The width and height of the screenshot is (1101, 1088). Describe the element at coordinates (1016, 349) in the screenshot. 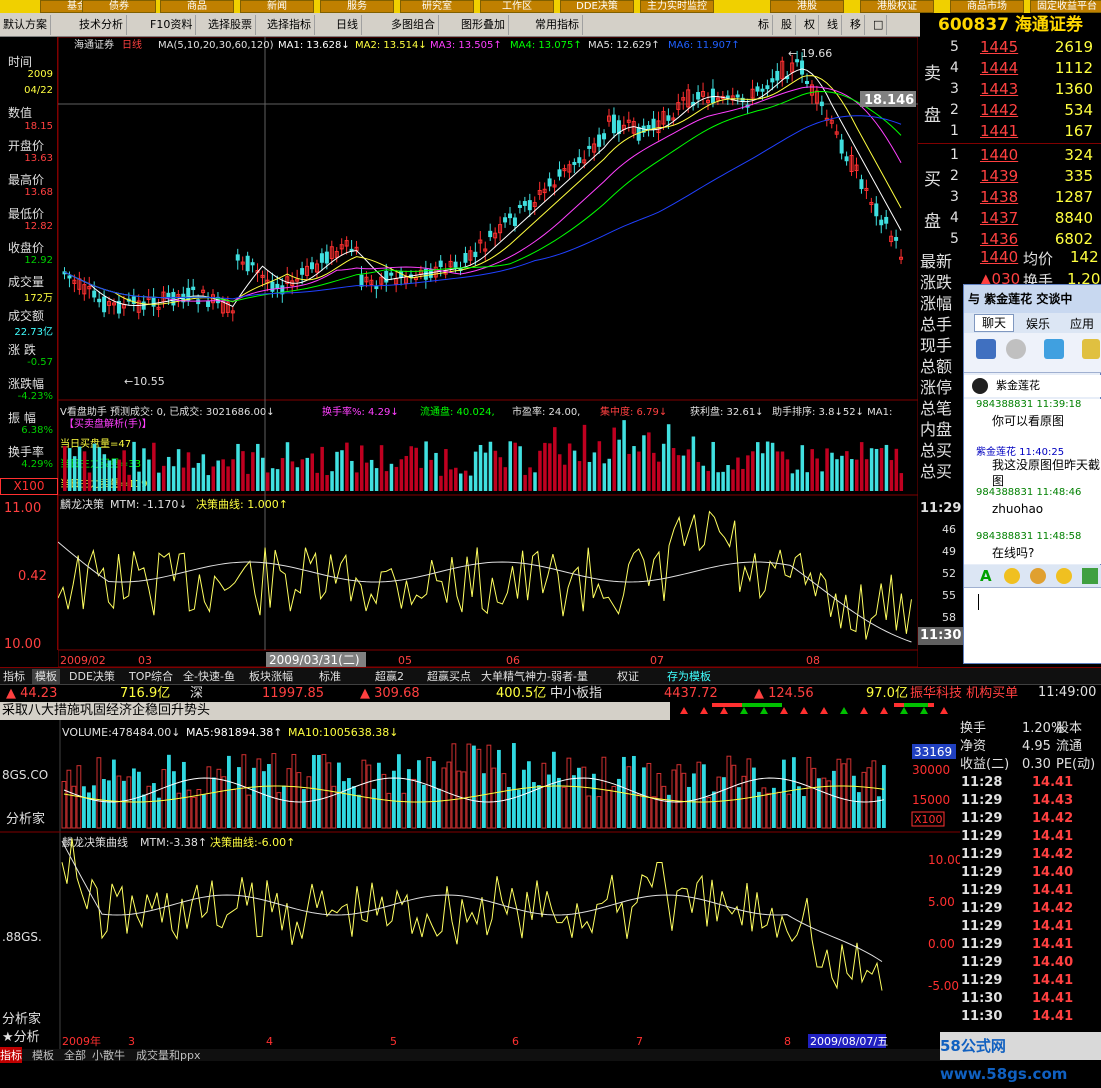

I see `webcam-icon` at that location.